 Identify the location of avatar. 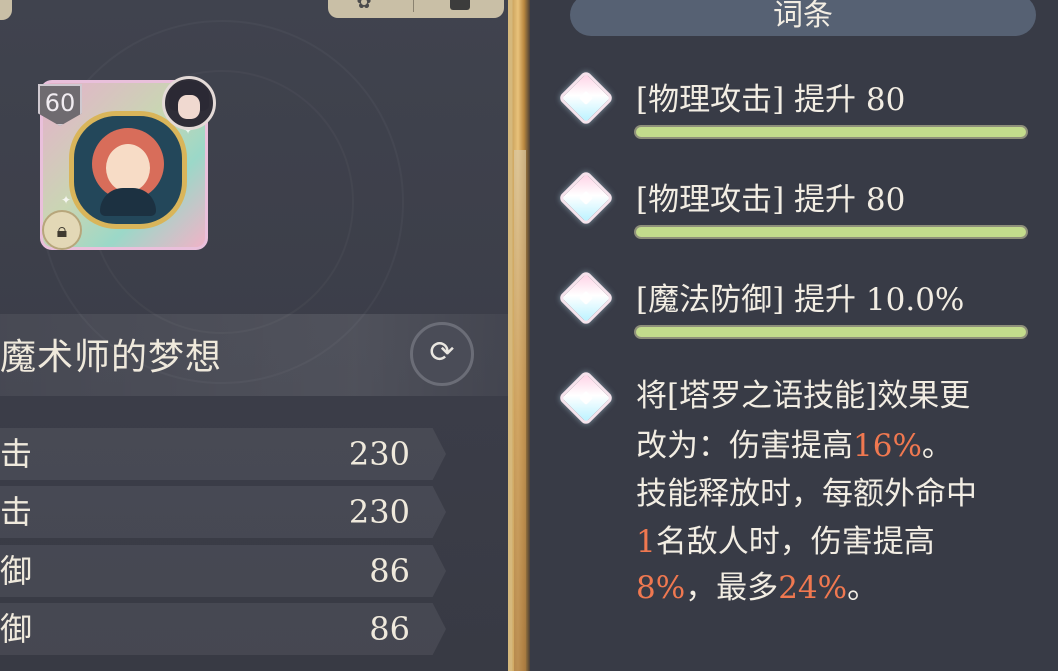
(189, 103).